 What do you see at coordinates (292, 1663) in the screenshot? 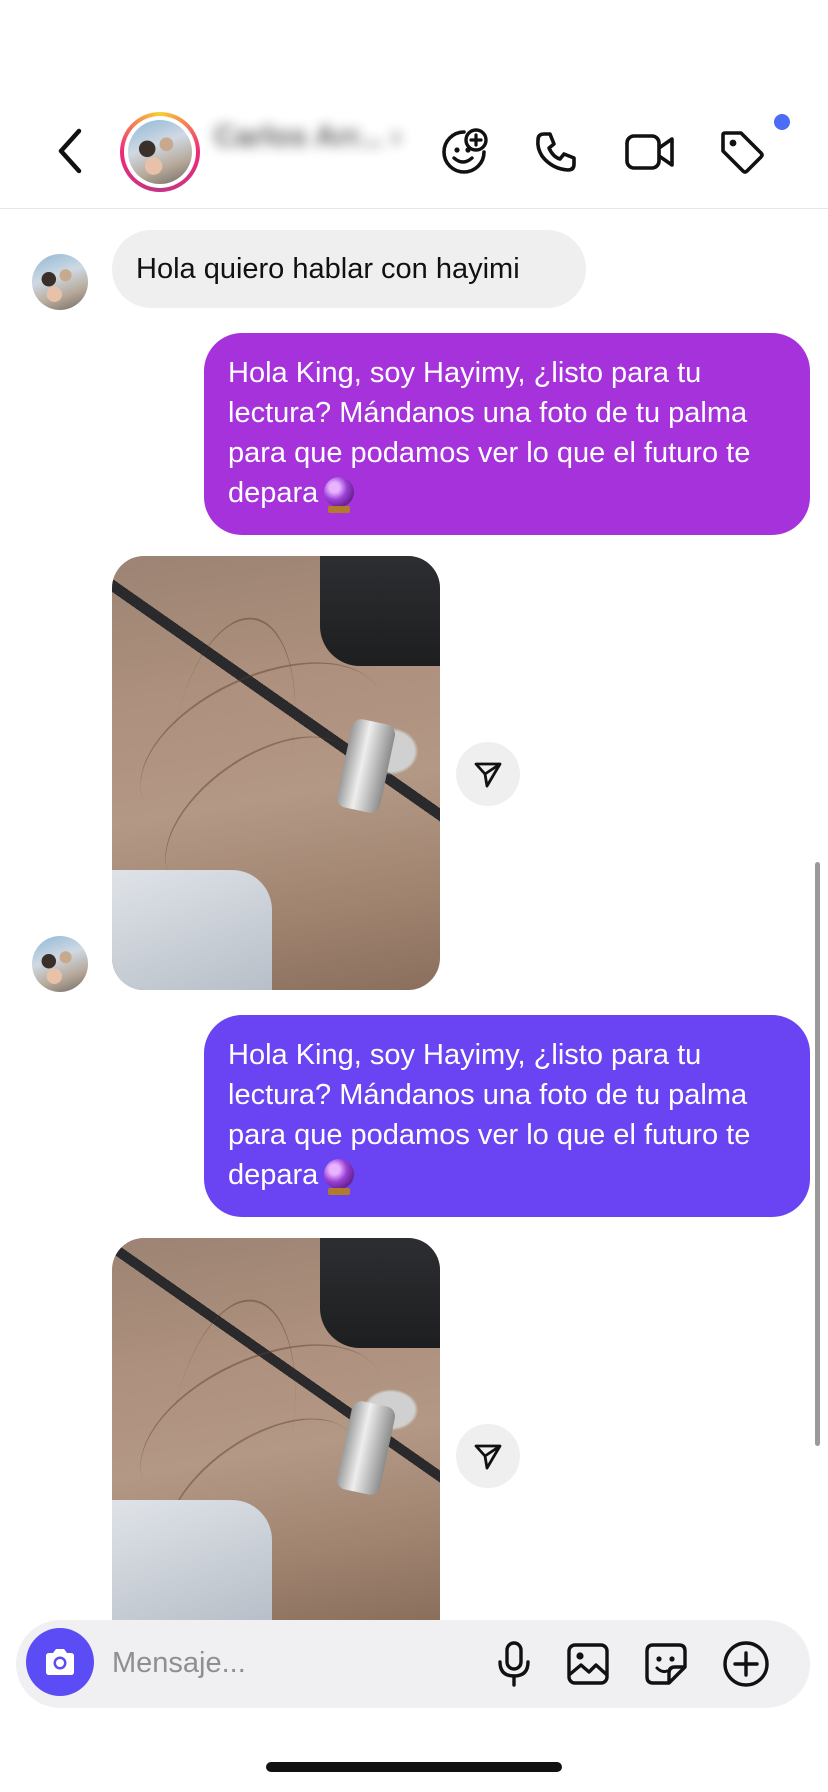
I see `message-input` at bounding box center [292, 1663].